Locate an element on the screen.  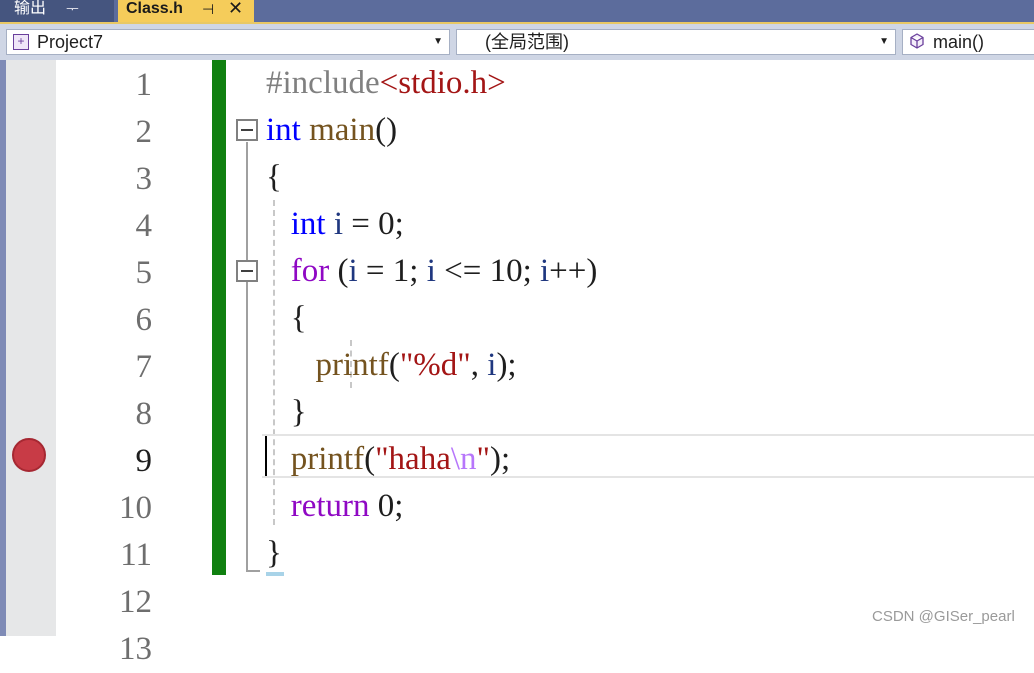
code-line-5: for (i = 1; i <= 10; i++) is located at coordinates (444, 271).